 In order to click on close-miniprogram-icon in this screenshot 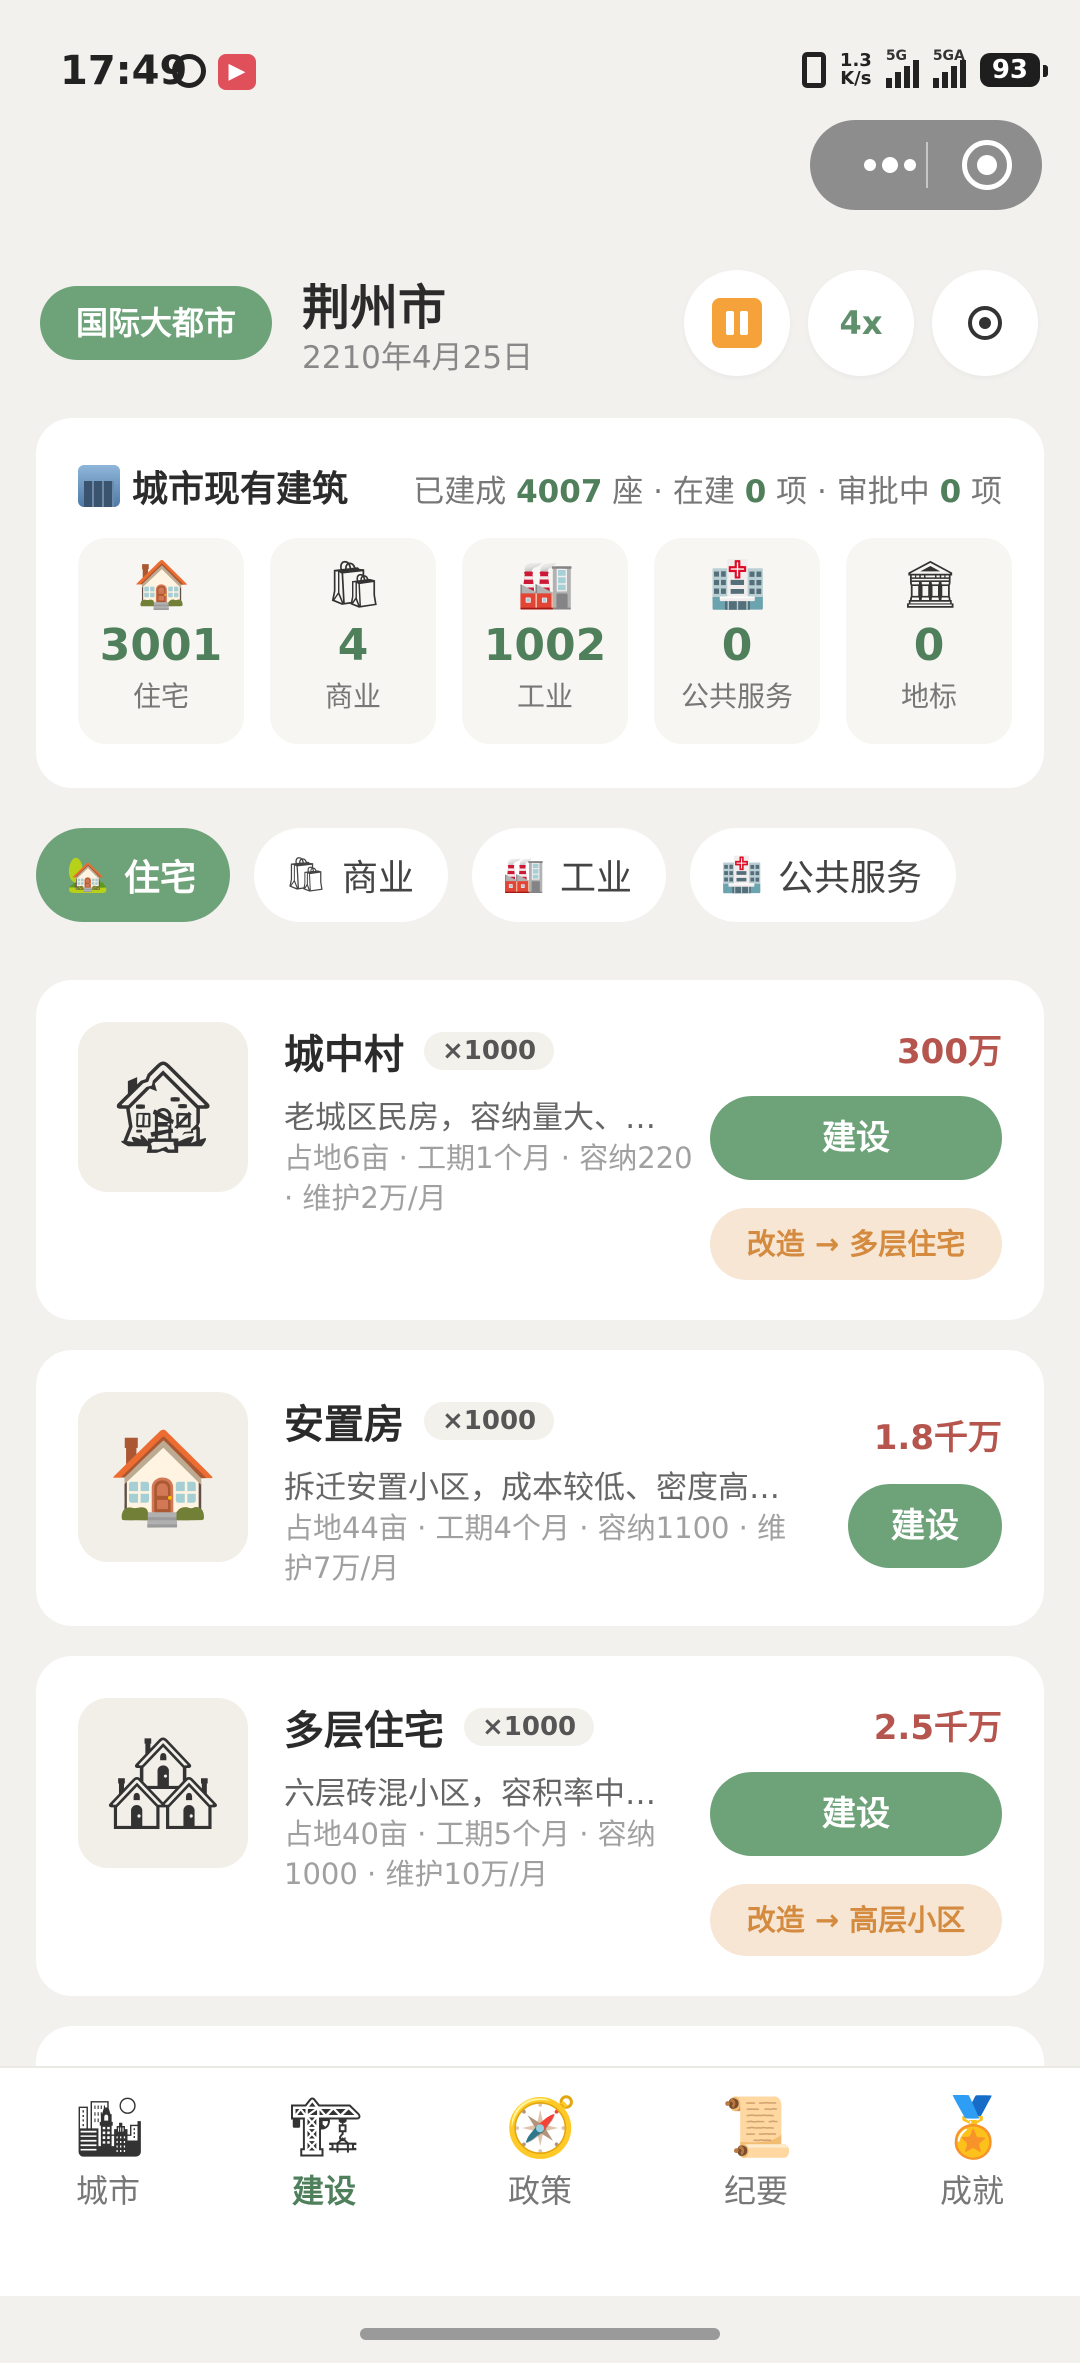, I will do `click(987, 165)`.